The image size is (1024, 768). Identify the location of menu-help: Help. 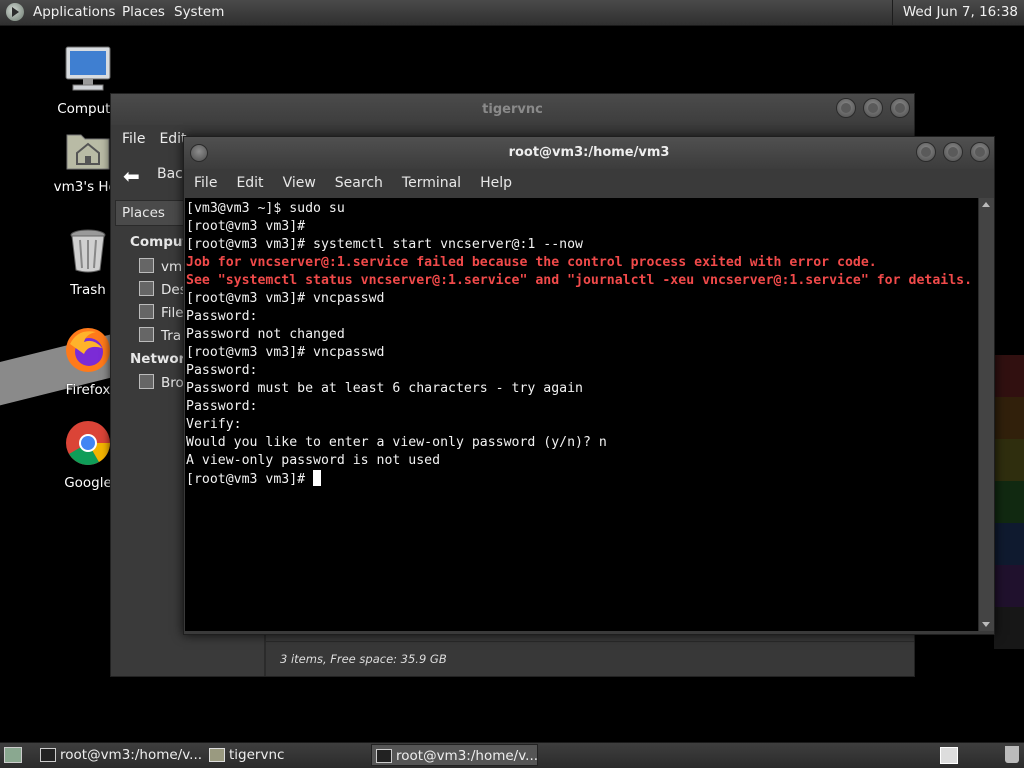
(496, 183).